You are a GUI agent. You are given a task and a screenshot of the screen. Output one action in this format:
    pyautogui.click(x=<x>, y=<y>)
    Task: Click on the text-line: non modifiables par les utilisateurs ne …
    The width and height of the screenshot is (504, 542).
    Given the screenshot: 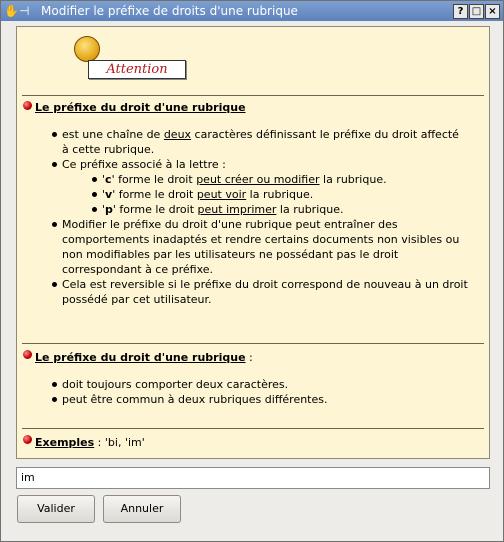 What is the action you would take?
    pyautogui.click(x=230, y=254)
    